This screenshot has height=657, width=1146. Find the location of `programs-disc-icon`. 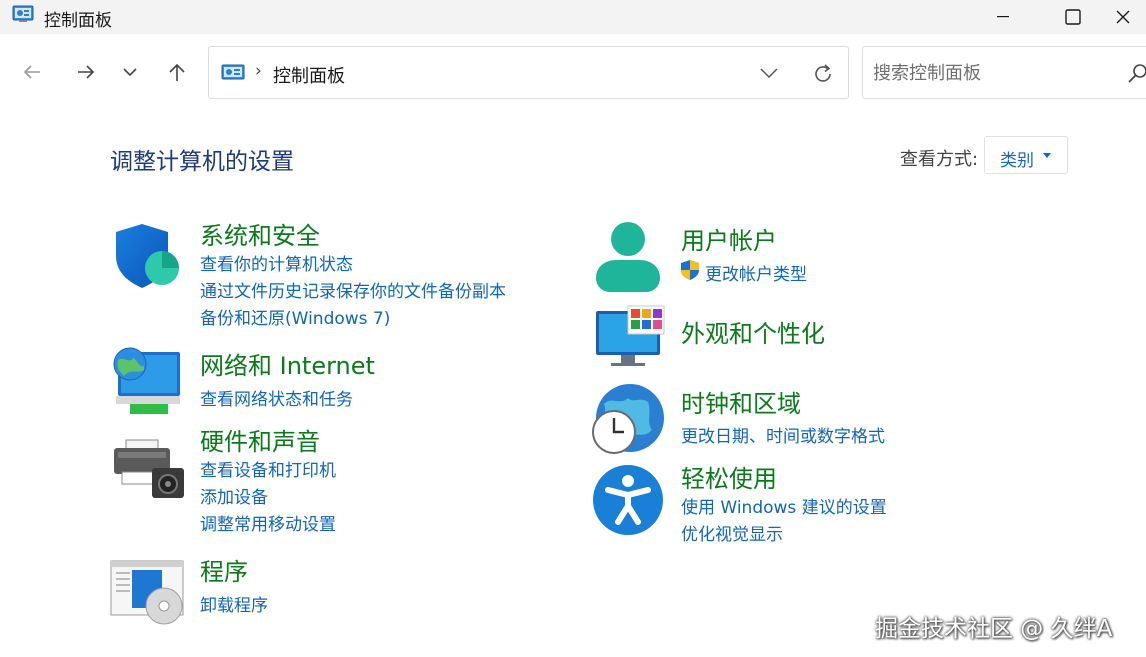

programs-disc-icon is located at coordinates (148, 593).